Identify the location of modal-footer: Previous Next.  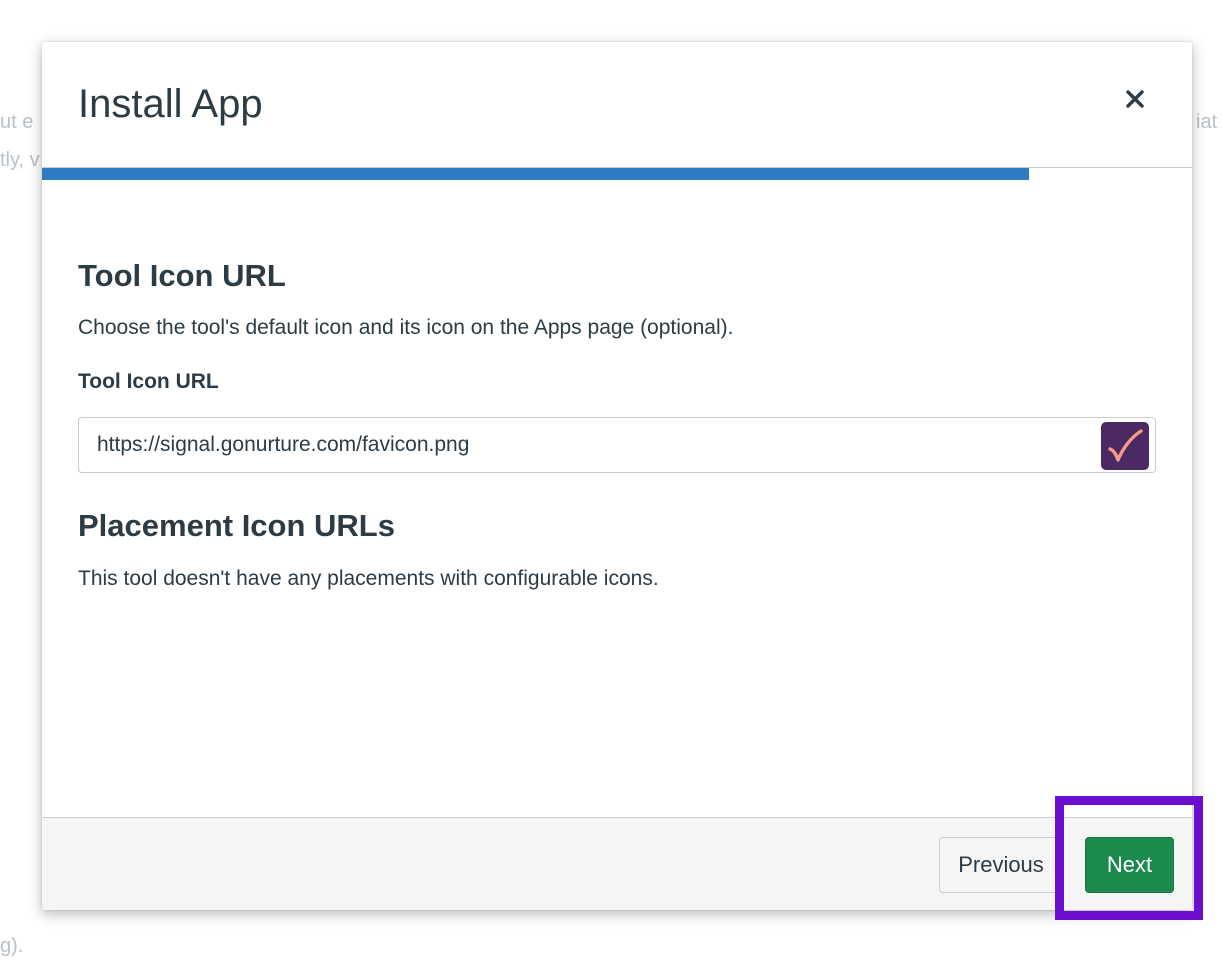
(617, 863).